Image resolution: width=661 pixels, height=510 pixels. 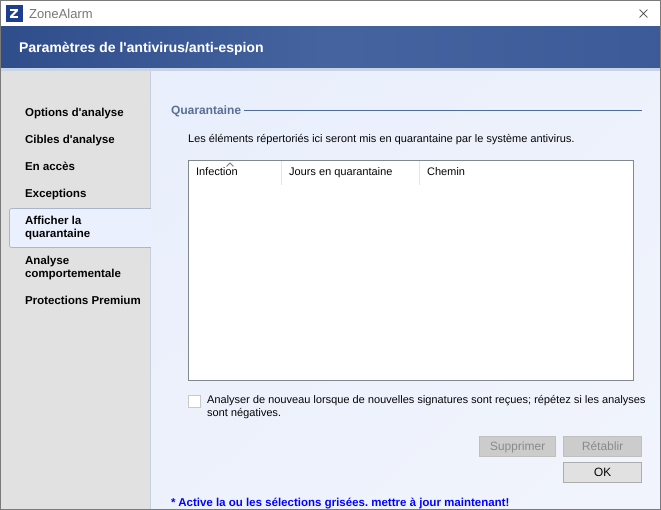 I want to click on window-title: ZoneAlarm, so click(x=61, y=13).